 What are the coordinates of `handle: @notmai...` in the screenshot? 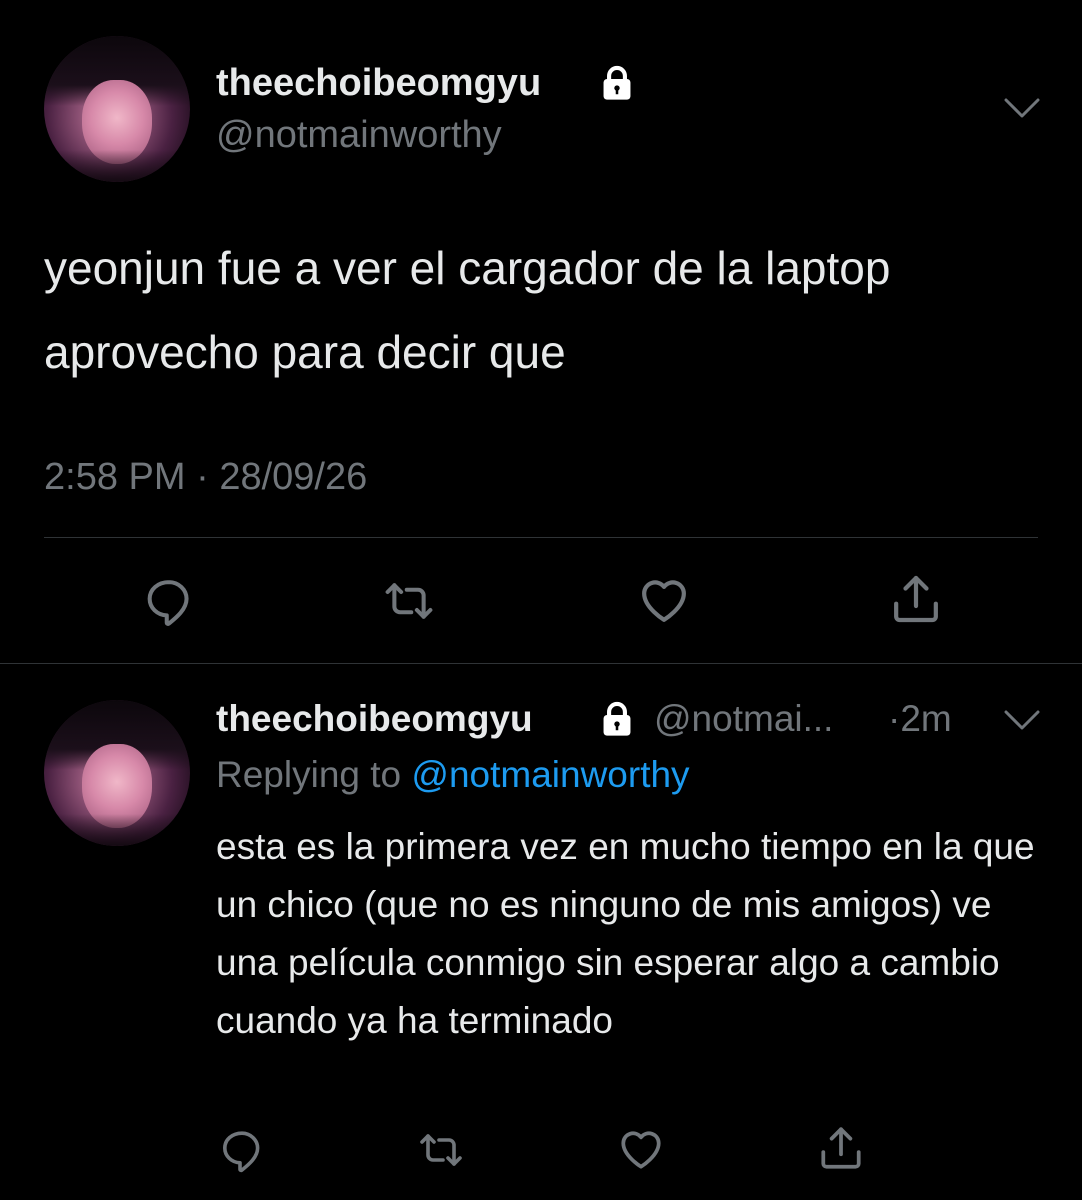 It's located at (743, 719).